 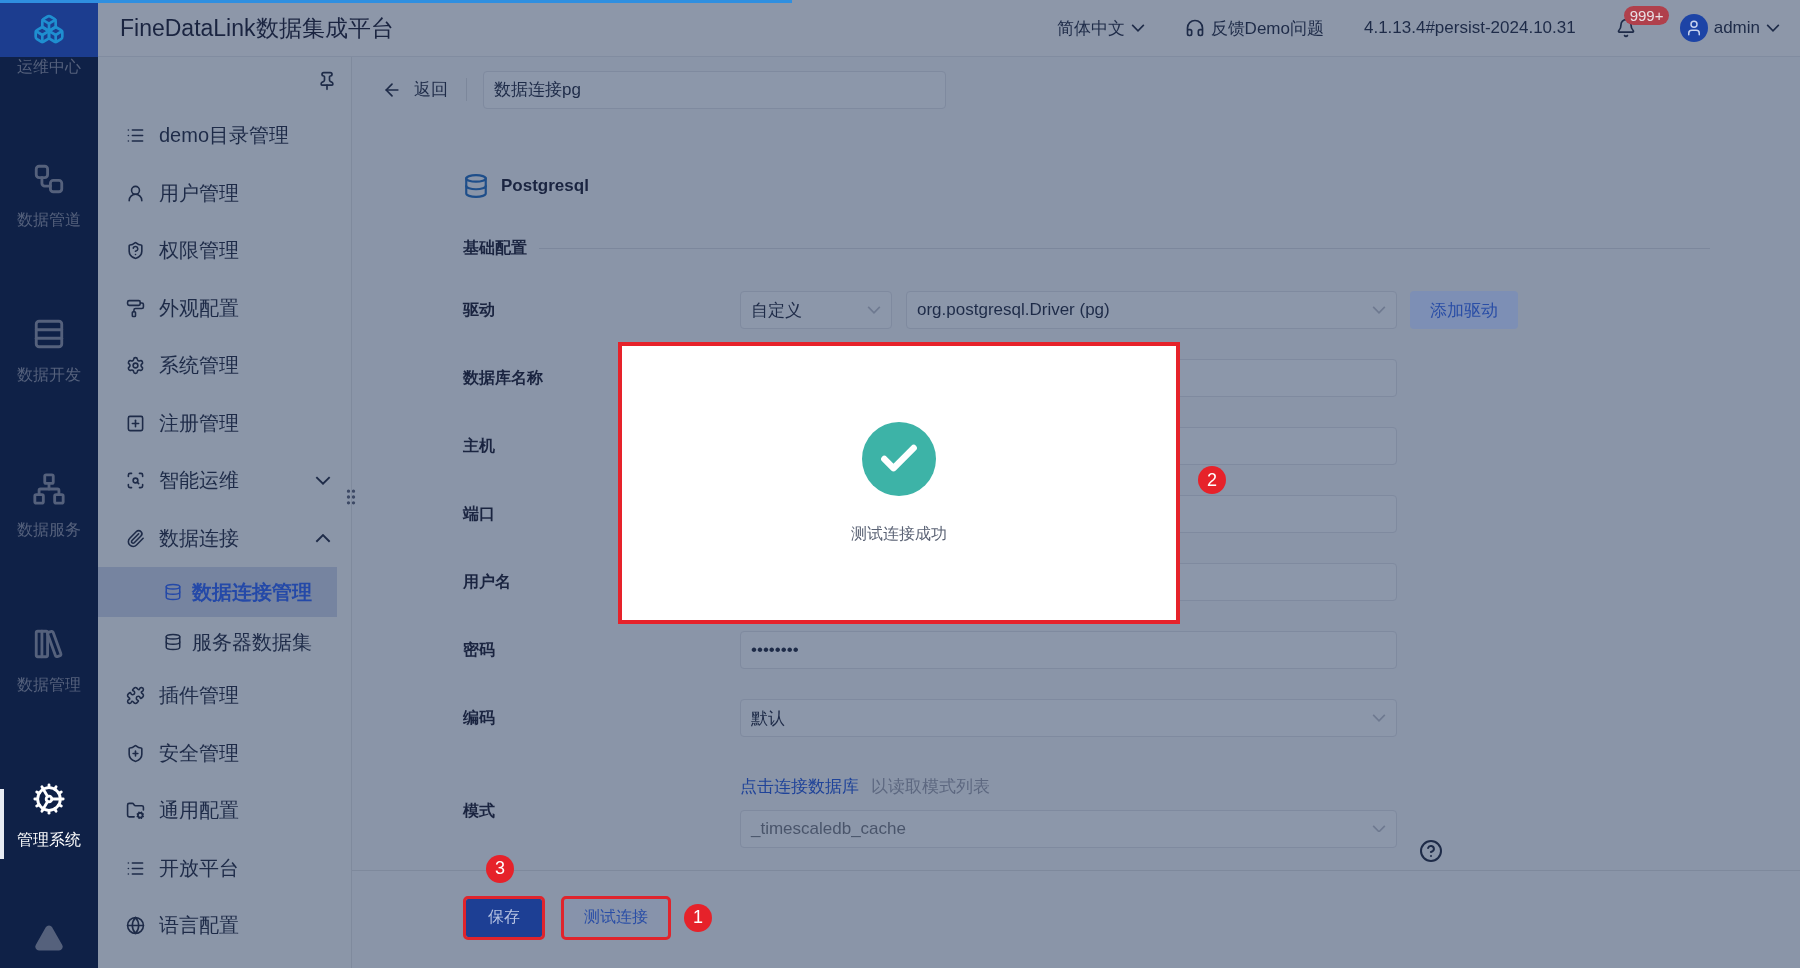 What do you see at coordinates (224, 926) in the screenshot?
I see `sidebar-item: 语言配置` at bounding box center [224, 926].